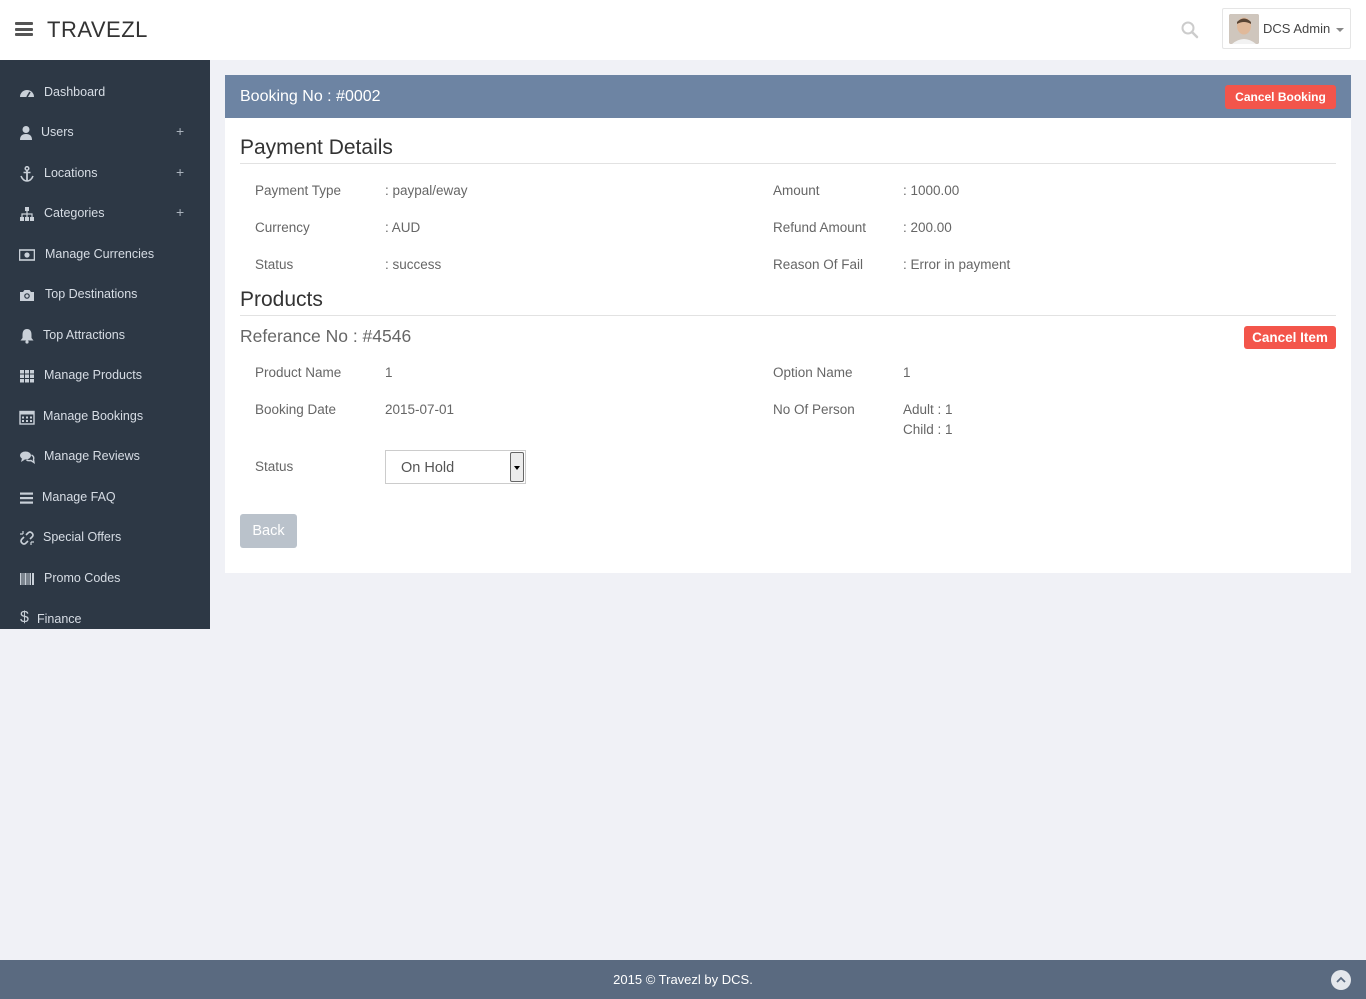 This screenshot has width=1366, height=999. I want to click on reason-of-fail-label: Reason Of Fail, so click(818, 264).